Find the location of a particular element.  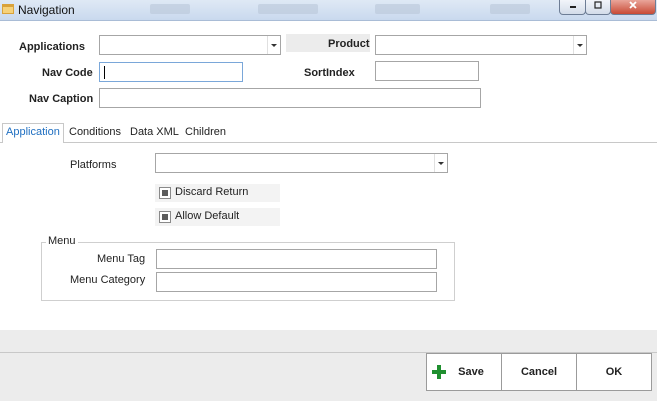

discard-return-label: Discard Return is located at coordinates (212, 192).